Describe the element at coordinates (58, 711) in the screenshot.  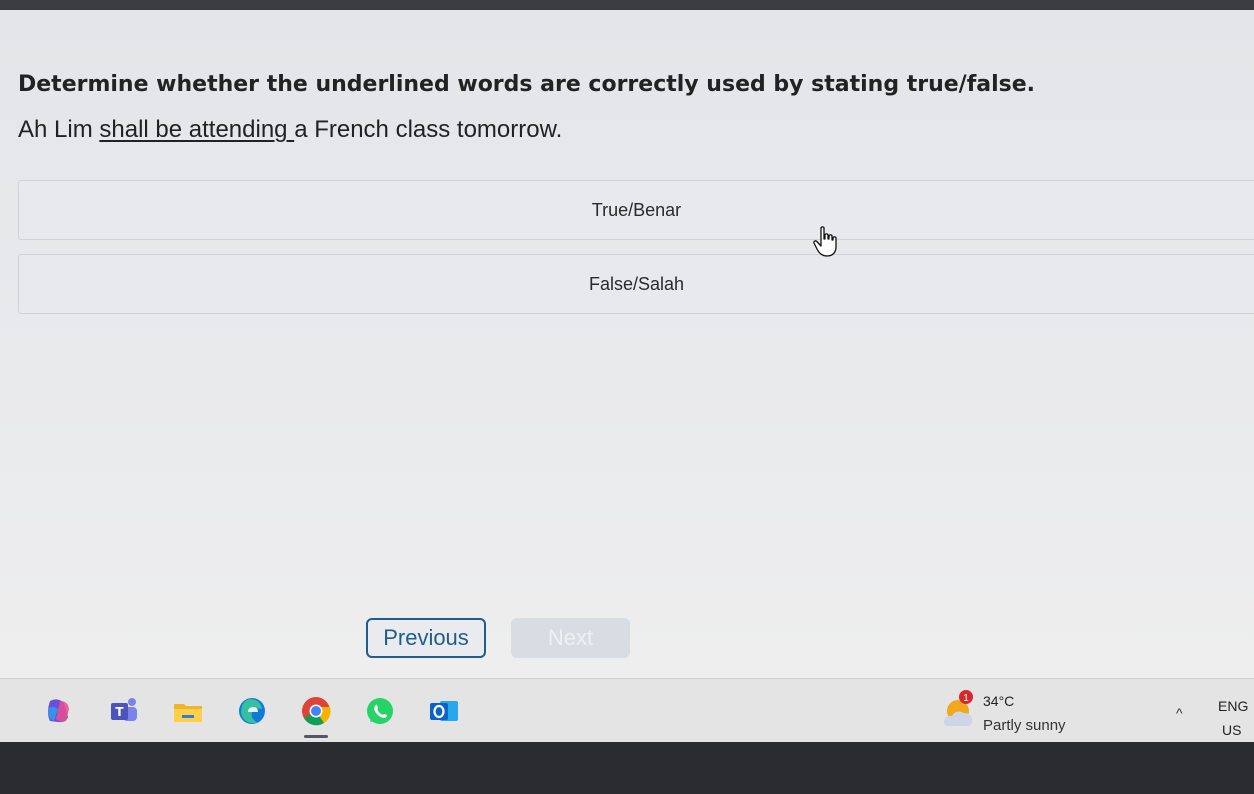
I see `copilot-icon` at that location.